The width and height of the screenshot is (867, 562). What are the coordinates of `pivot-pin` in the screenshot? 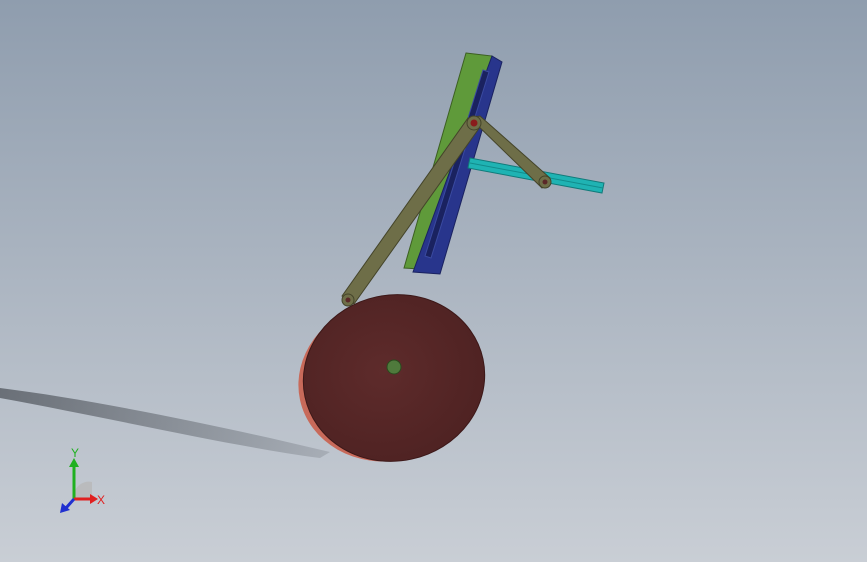 It's located at (394, 367).